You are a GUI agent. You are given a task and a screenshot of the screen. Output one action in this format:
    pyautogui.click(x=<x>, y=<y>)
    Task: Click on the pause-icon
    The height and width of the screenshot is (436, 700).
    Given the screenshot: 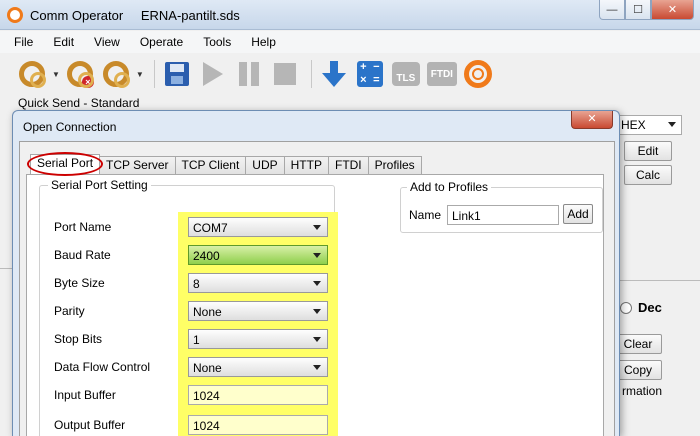 What is the action you would take?
    pyautogui.click(x=249, y=74)
    